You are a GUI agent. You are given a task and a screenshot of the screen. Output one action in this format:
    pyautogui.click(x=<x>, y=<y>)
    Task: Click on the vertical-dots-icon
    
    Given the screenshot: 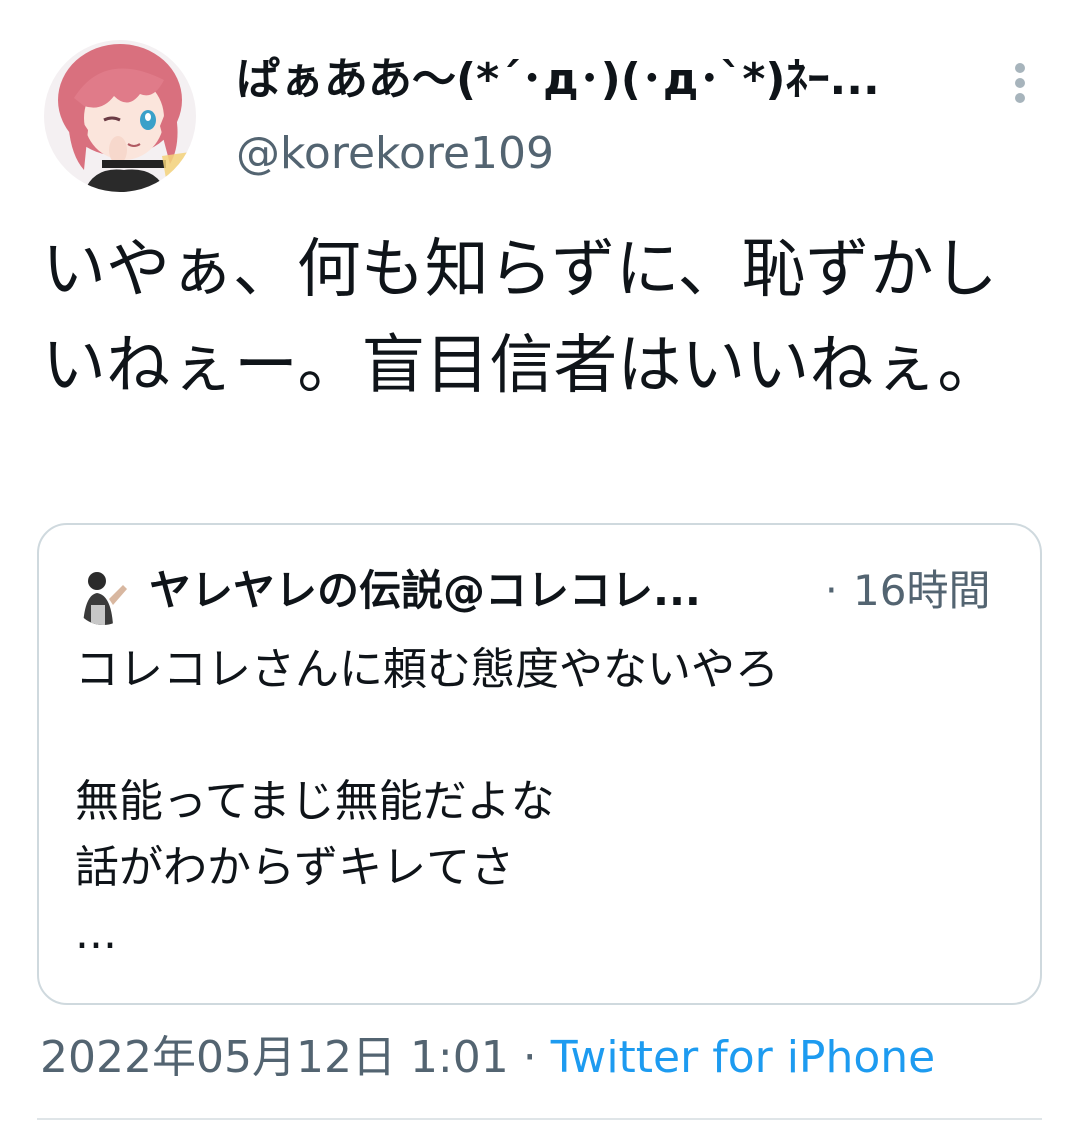 What is the action you would take?
    pyautogui.click(x=1020, y=83)
    